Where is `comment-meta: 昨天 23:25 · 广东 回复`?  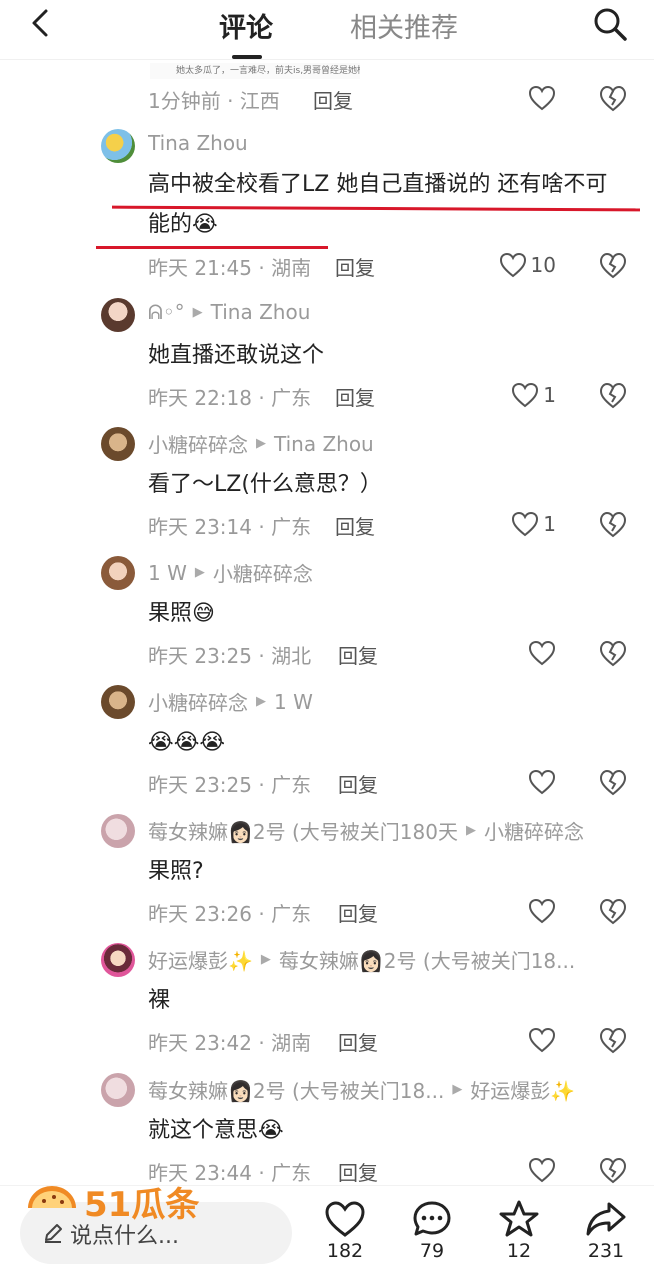
comment-meta: 昨天 23:25 · 广东 回复 is located at coordinates (391, 783).